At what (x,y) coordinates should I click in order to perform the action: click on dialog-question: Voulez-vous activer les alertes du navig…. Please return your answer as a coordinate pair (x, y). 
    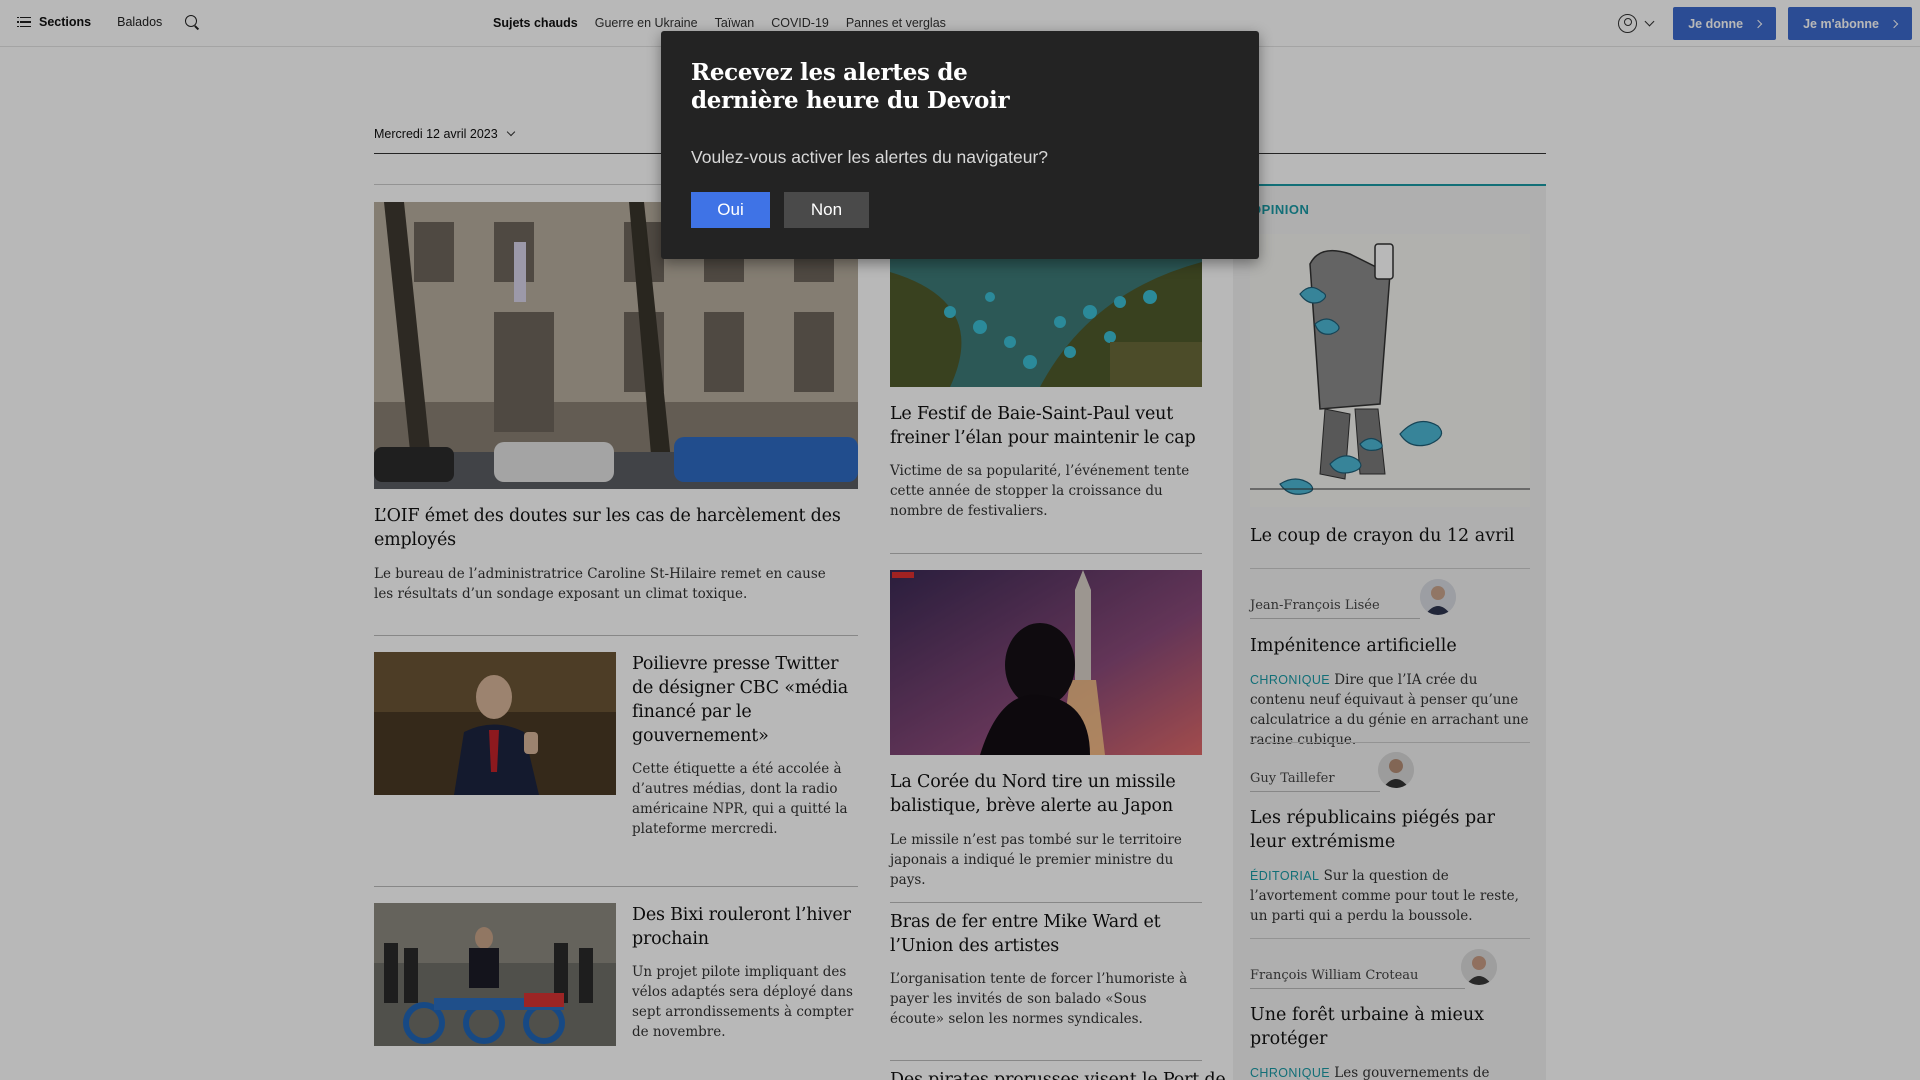
    Looking at the image, I should click on (870, 157).